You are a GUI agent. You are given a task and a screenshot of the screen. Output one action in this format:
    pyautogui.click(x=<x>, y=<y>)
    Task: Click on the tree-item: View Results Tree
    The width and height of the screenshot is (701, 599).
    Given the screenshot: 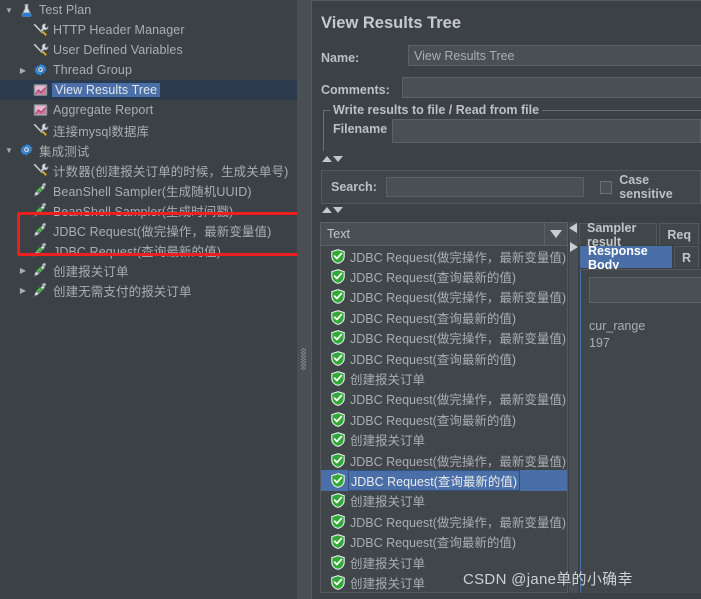 What is the action you would take?
    pyautogui.click(x=148, y=90)
    